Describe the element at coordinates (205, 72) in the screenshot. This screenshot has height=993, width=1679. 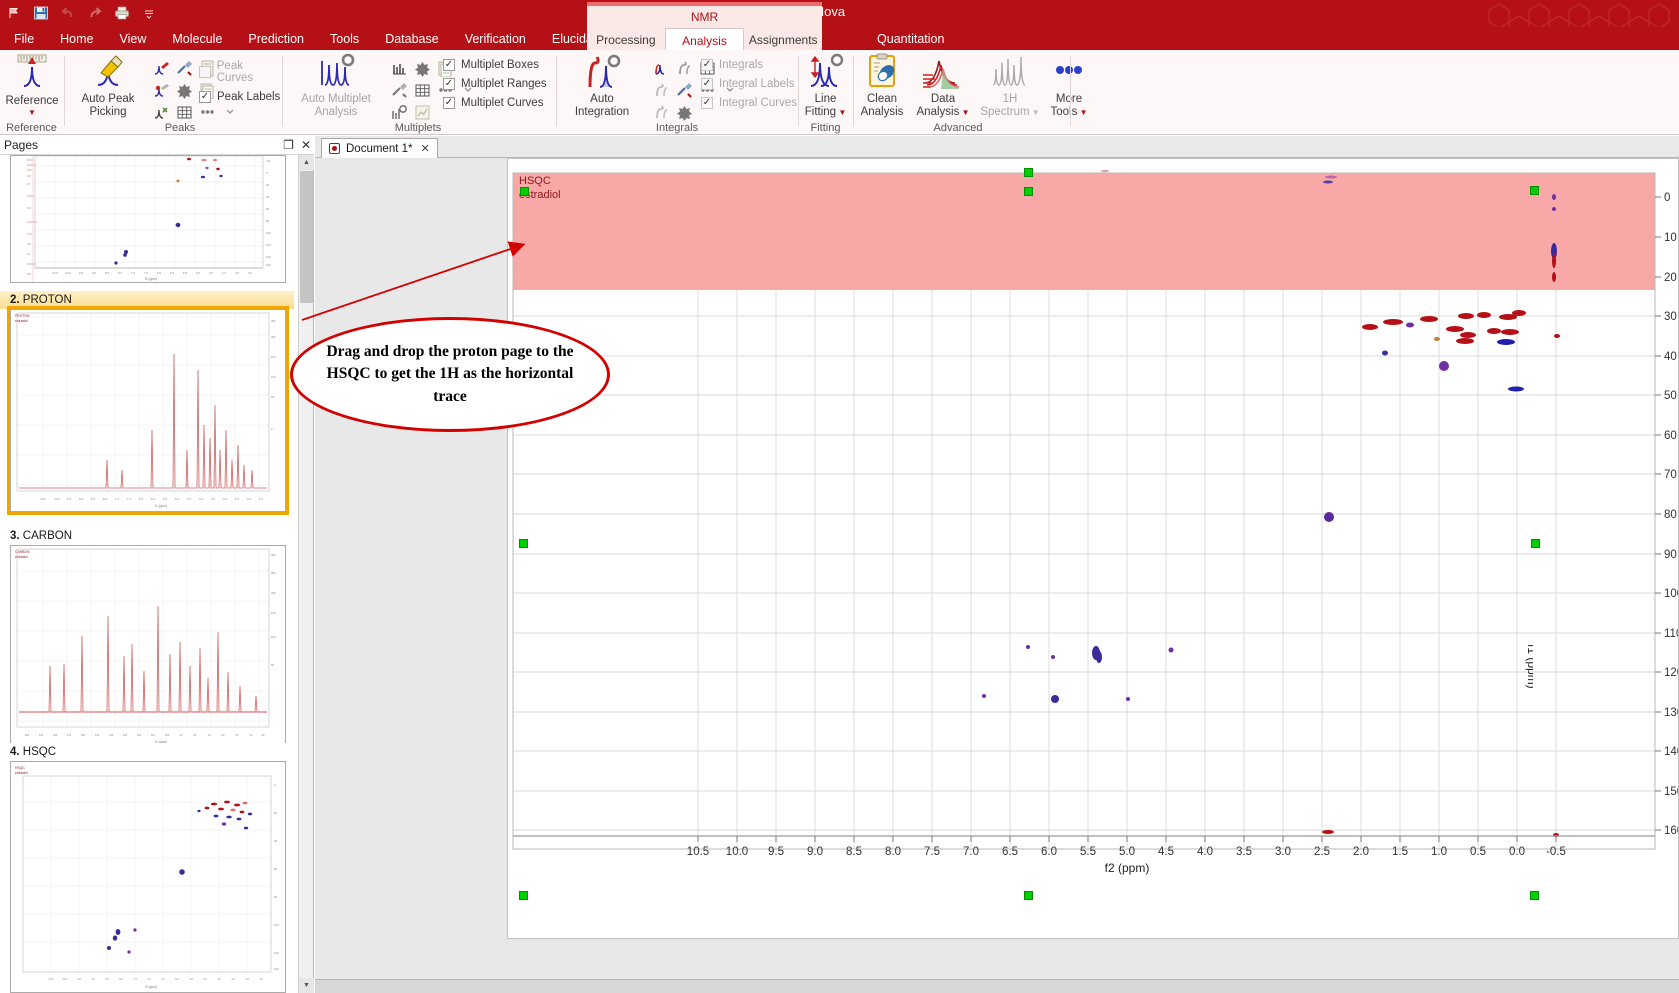
I see `peak-curves-checkbox` at that location.